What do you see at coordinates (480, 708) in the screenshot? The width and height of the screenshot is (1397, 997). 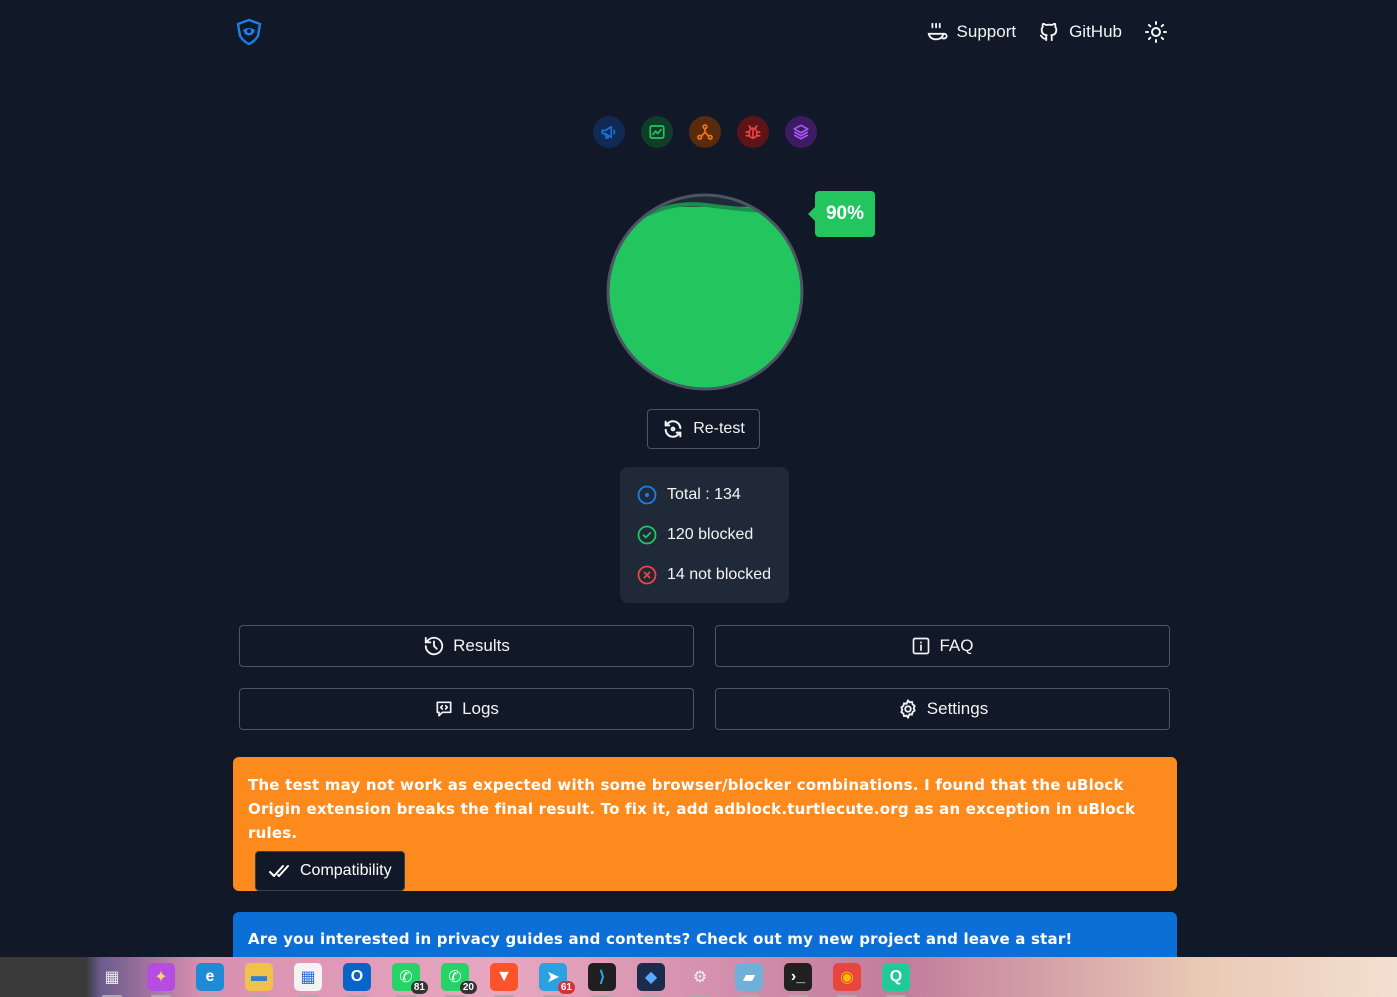 I see `logs-label: Logs` at bounding box center [480, 708].